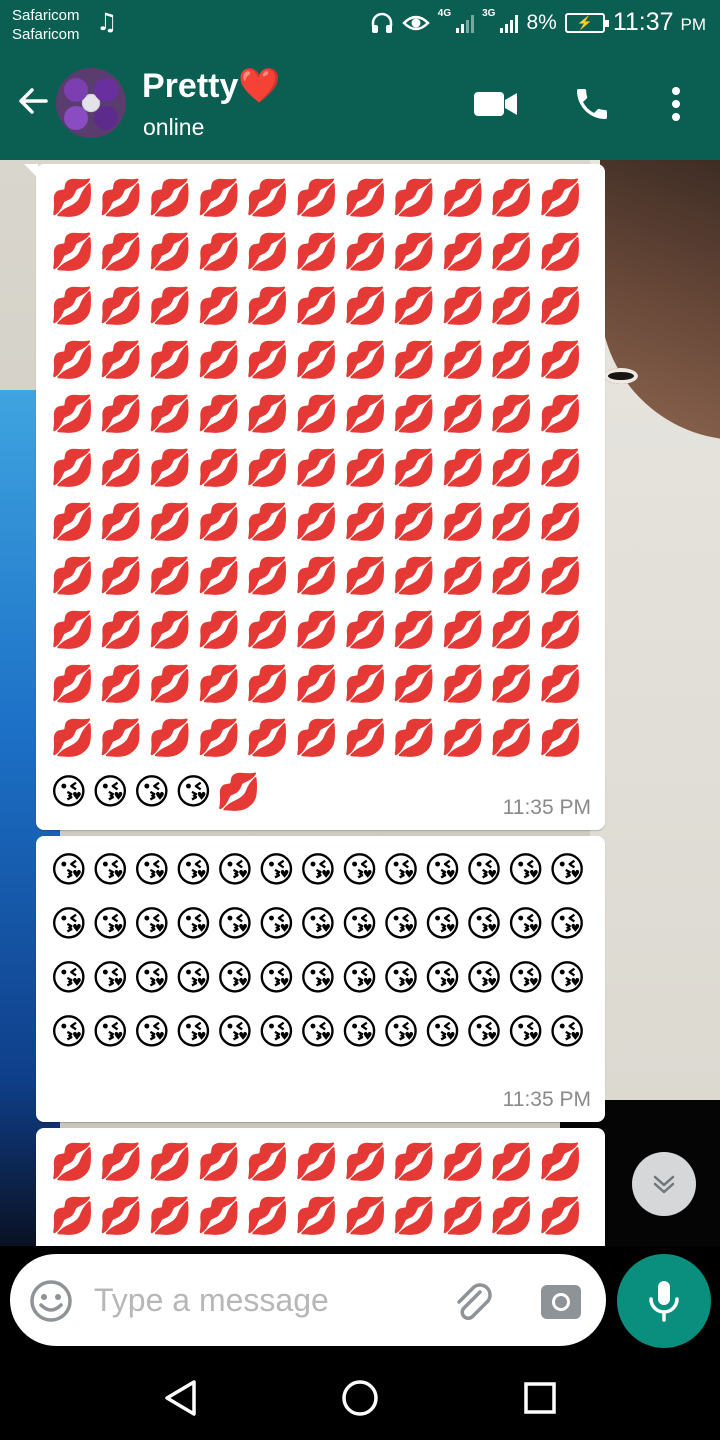 This screenshot has height=1440, width=720. Describe the element at coordinates (51, 1301) in the screenshot. I see `smiley-icon` at that location.